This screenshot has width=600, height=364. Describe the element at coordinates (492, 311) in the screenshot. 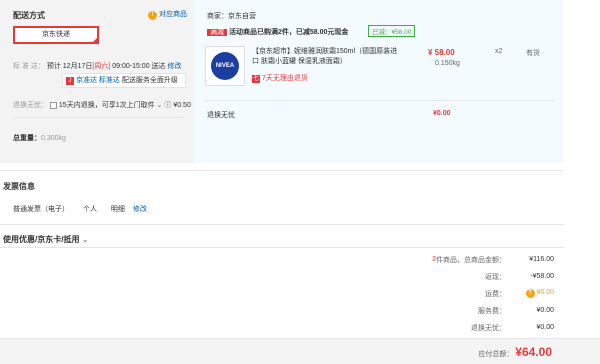

I see `service-label: 服务费：` at that location.